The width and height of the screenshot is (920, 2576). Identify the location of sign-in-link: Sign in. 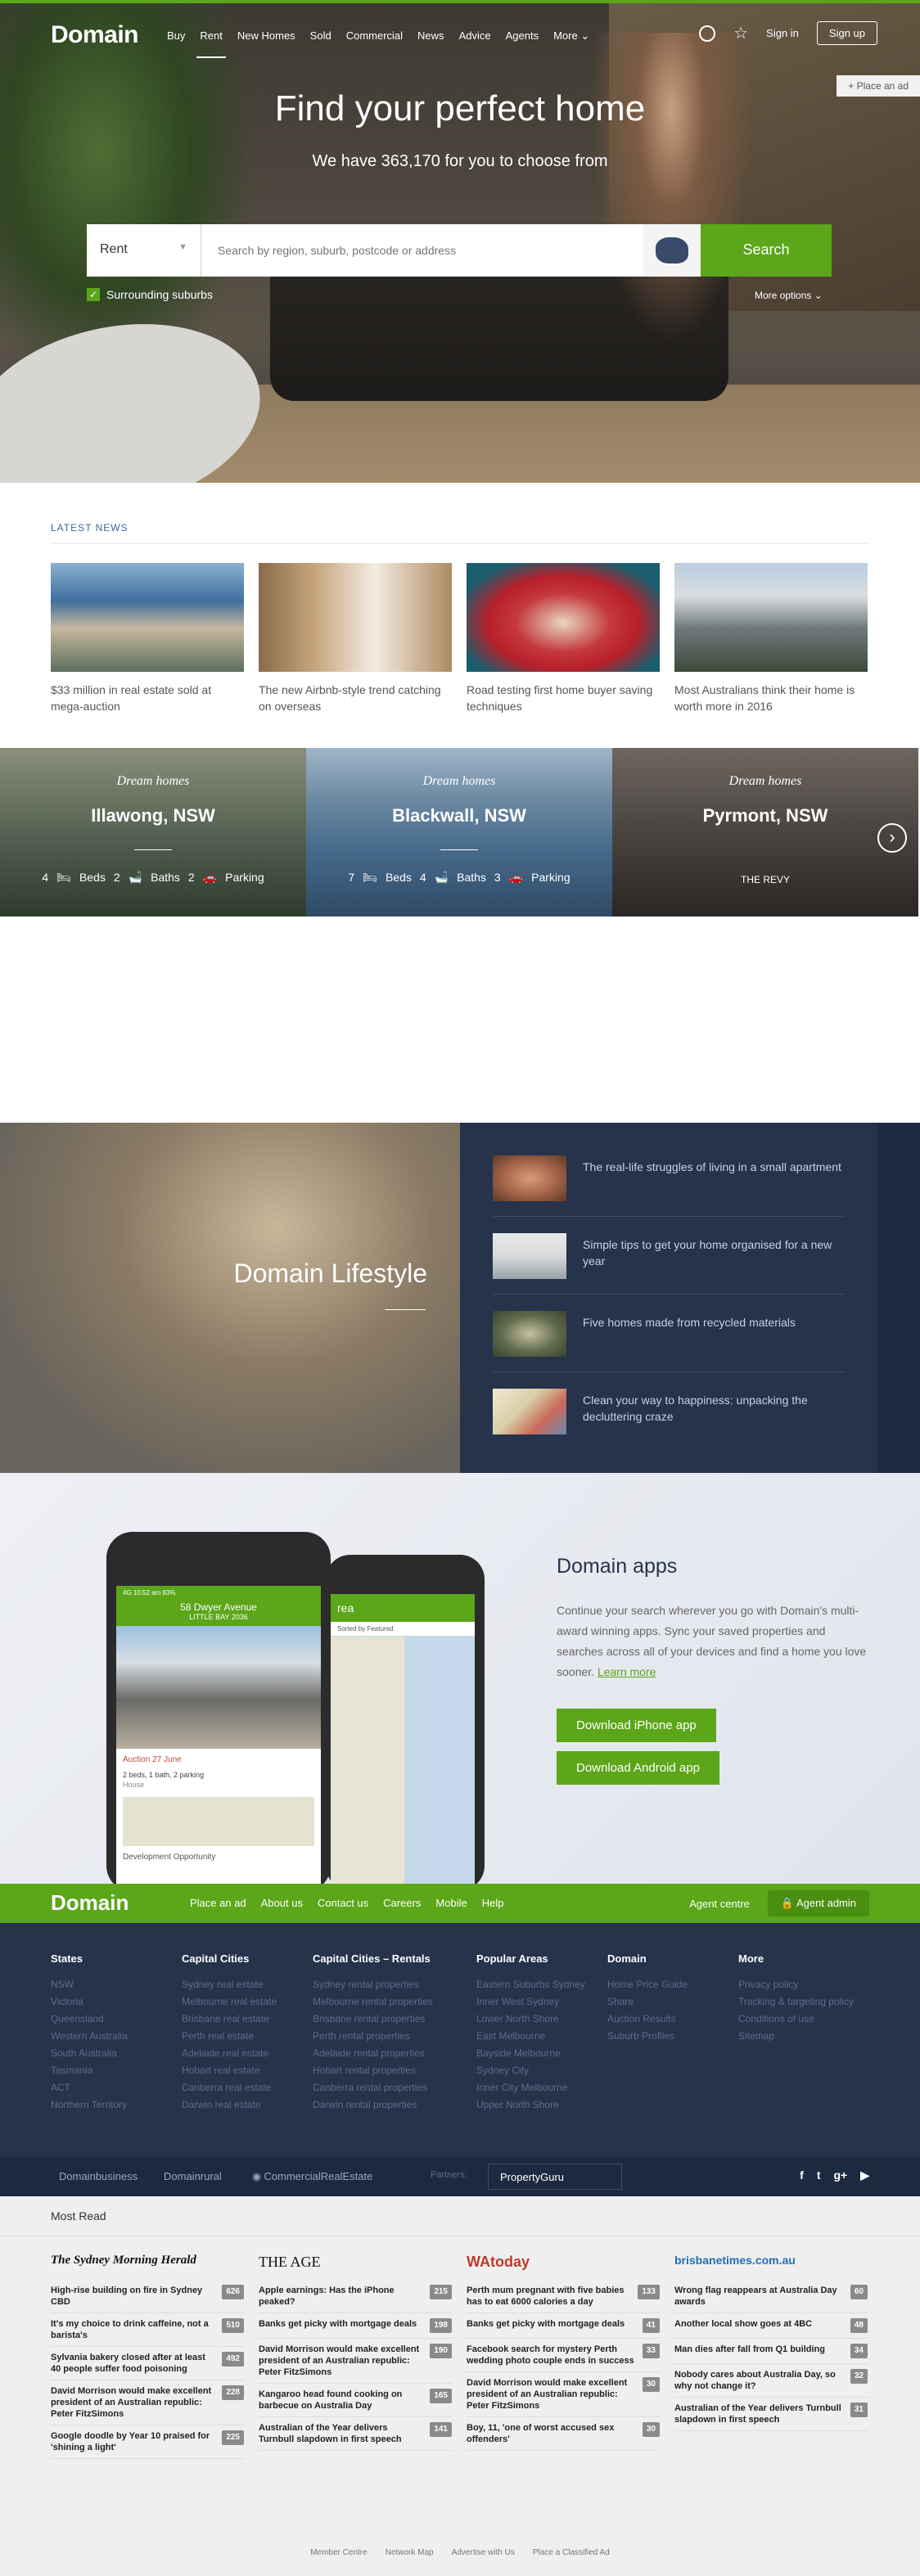
(782, 33).